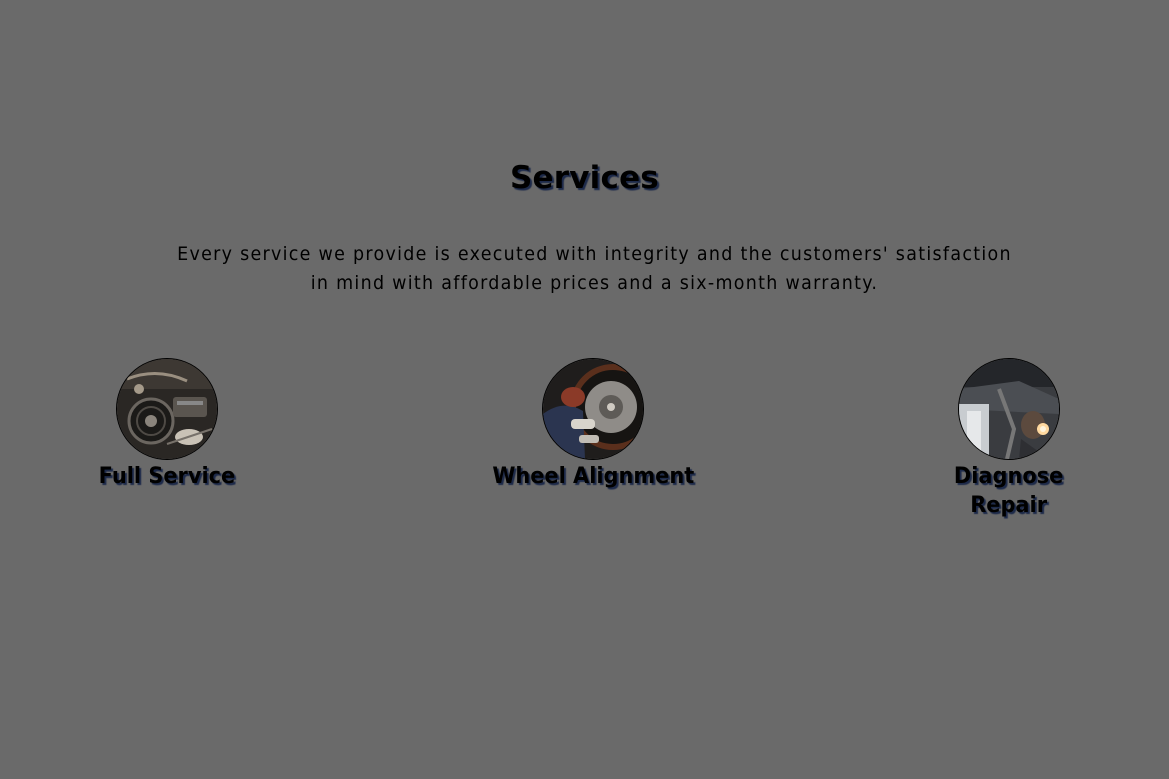  I want to click on engine-bay-photo-icon, so click(167, 409).